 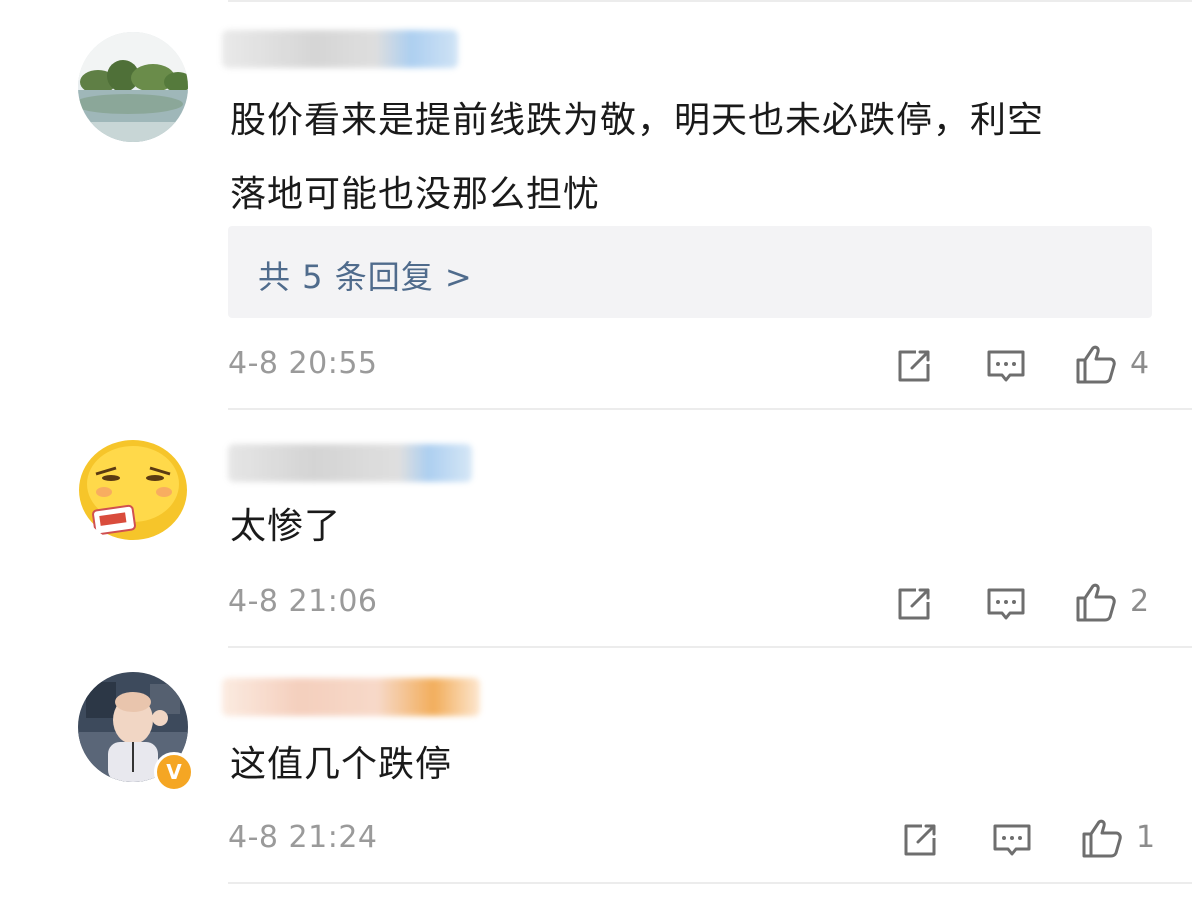 I want to click on comment-timestamp: 4-8 20:55, so click(x=303, y=363).